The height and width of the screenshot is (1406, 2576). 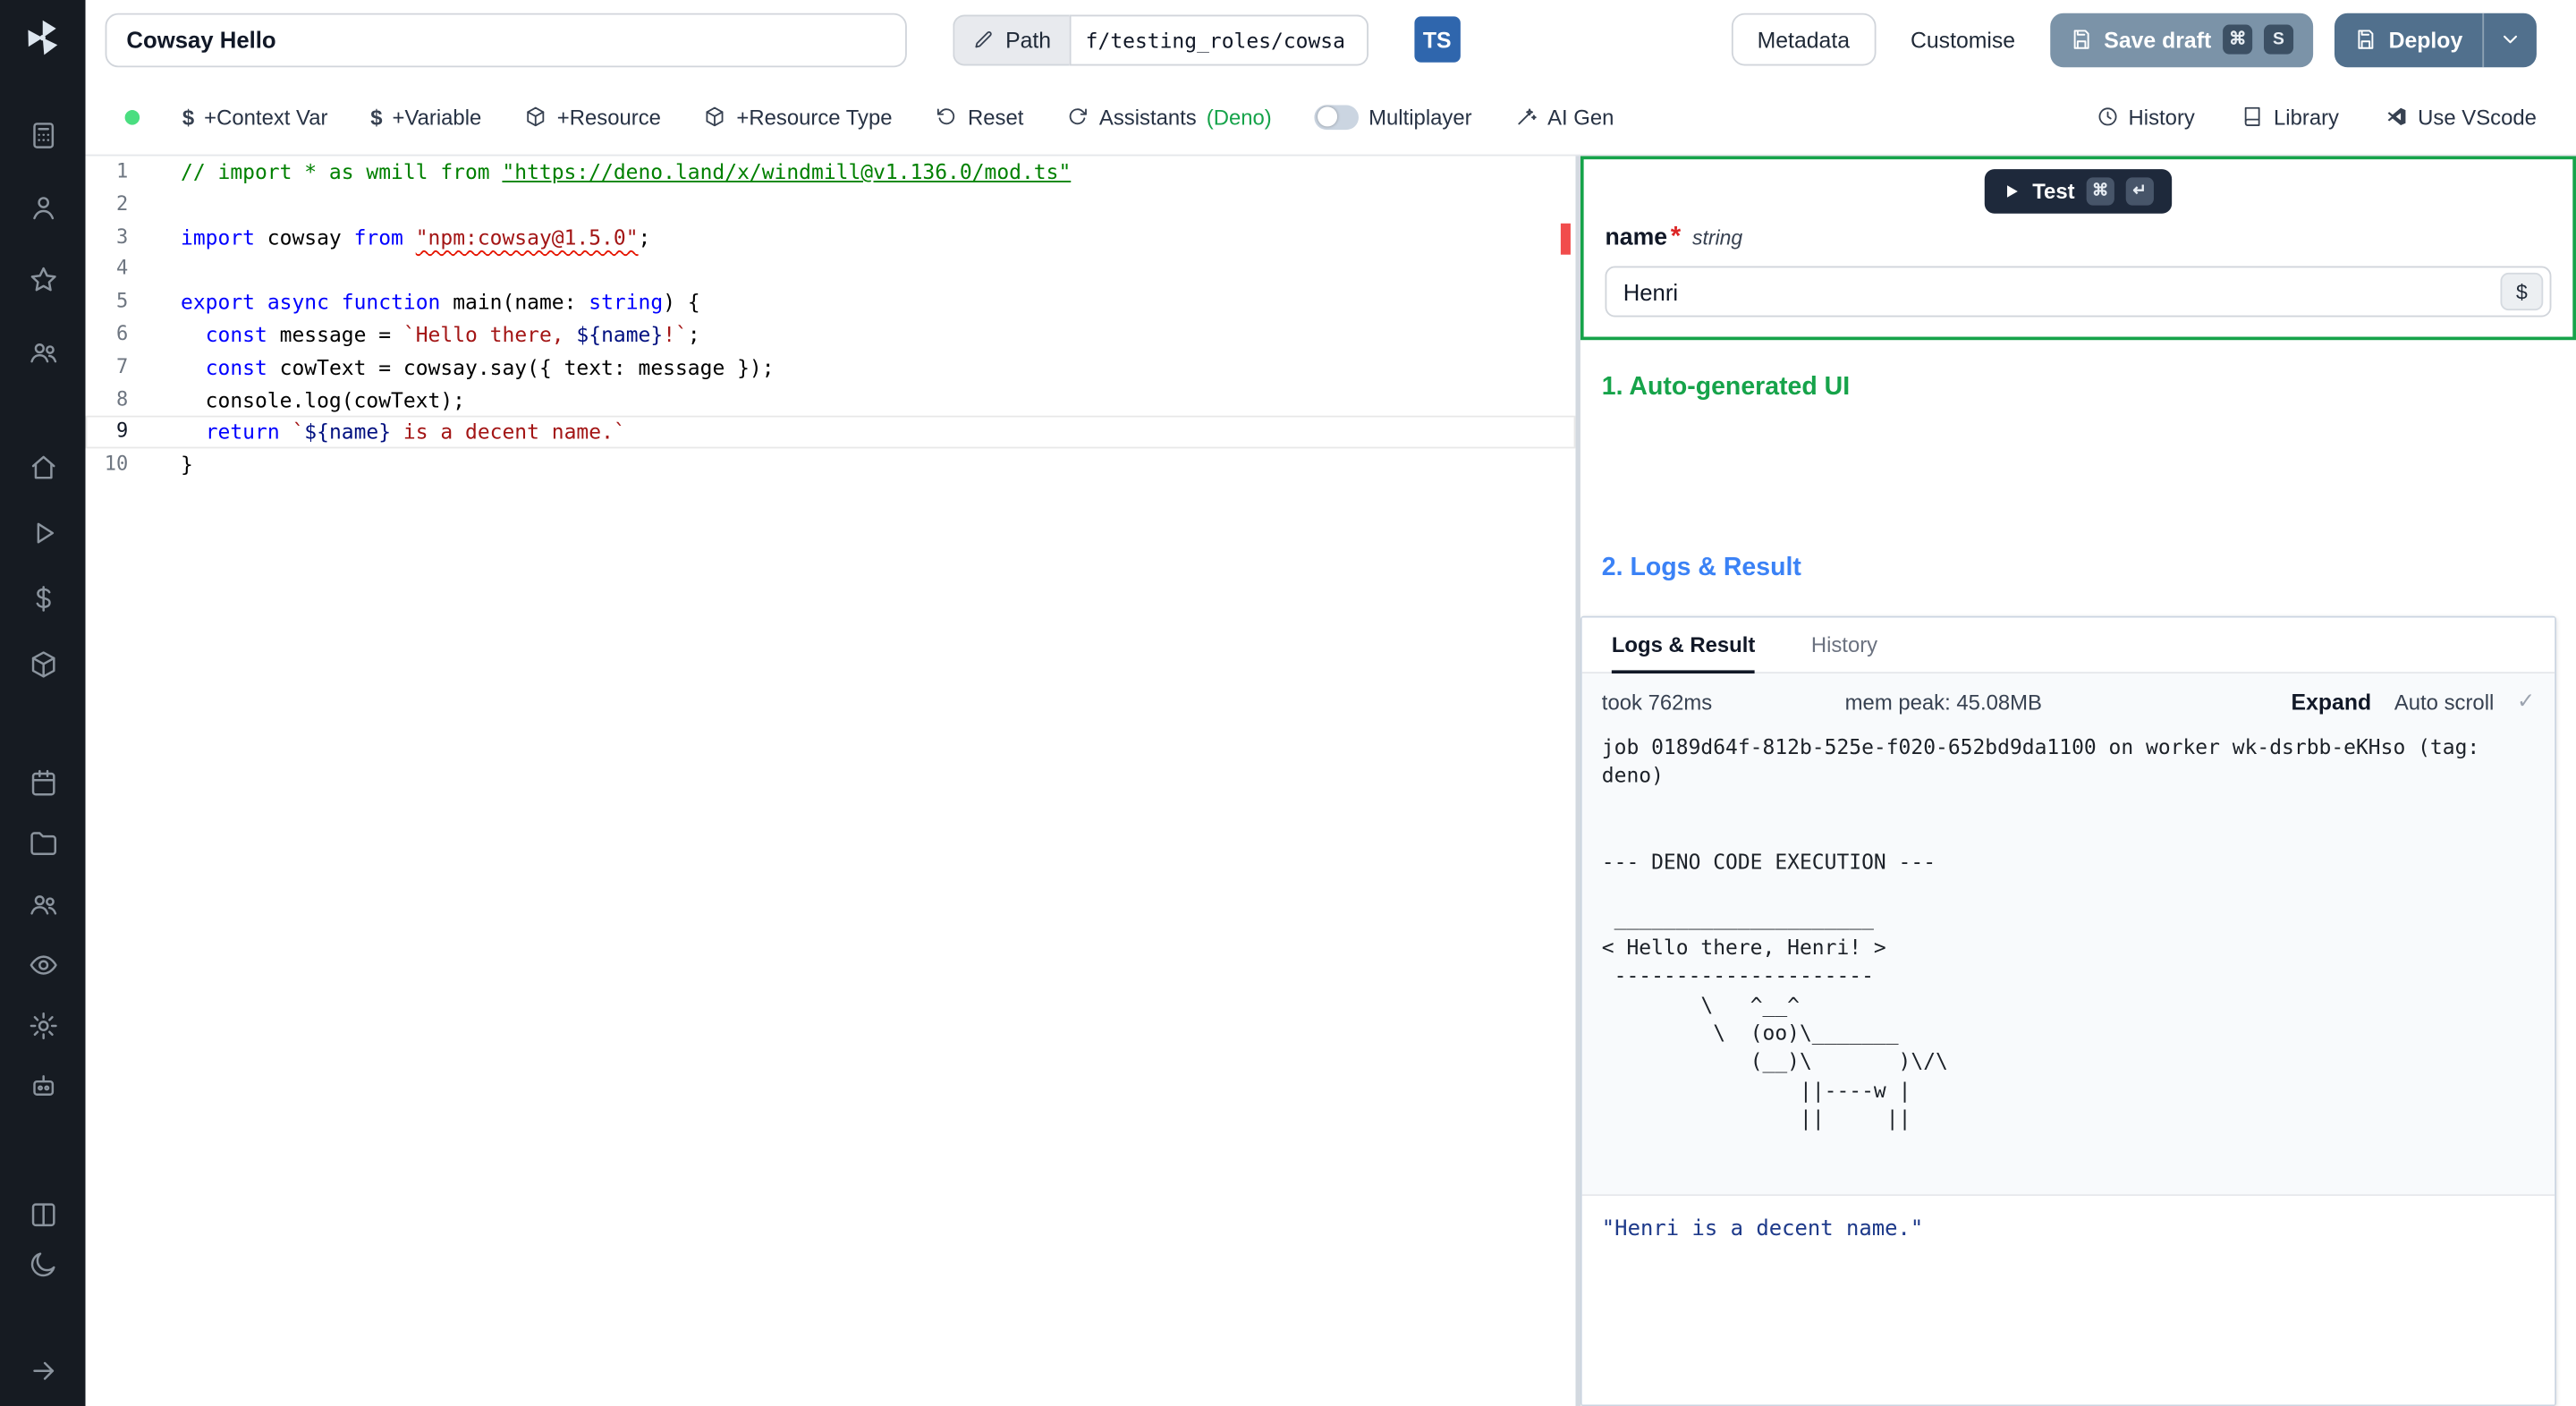 I want to click on add-variable-button: $ +Variable, so click(x=425, y=118).